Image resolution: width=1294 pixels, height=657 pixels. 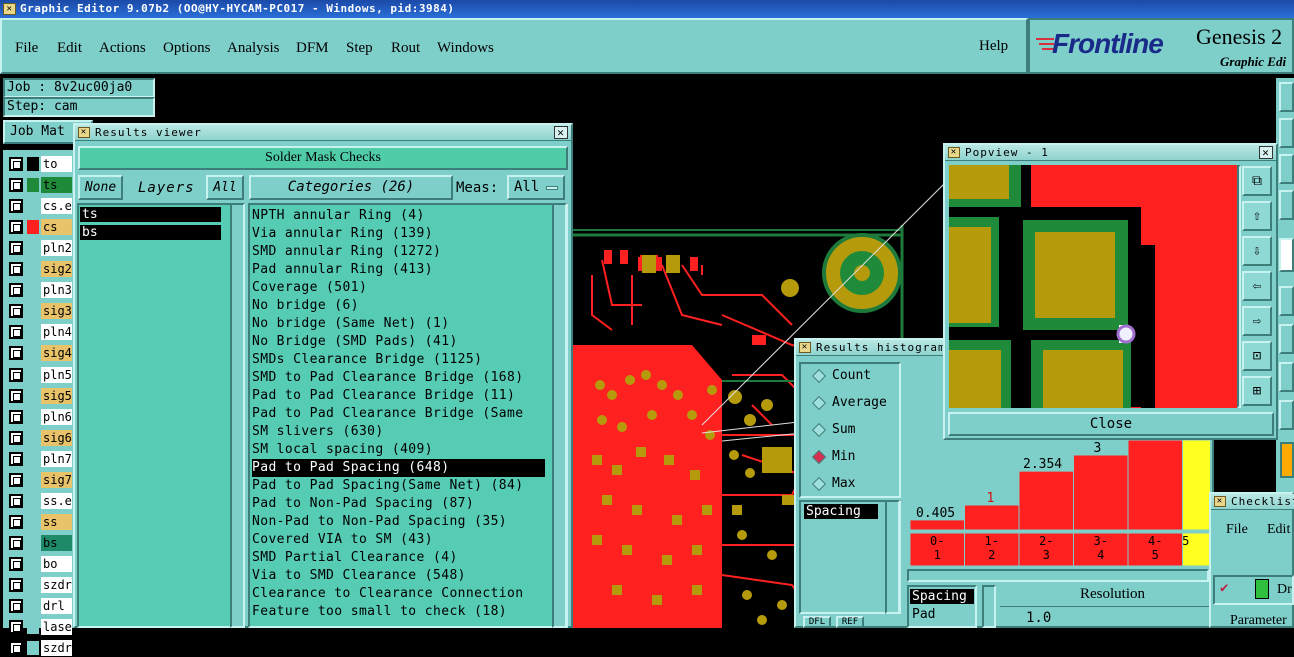 I want to click on zoom-in-icon: ⊞, so click(x=1257, y=391).